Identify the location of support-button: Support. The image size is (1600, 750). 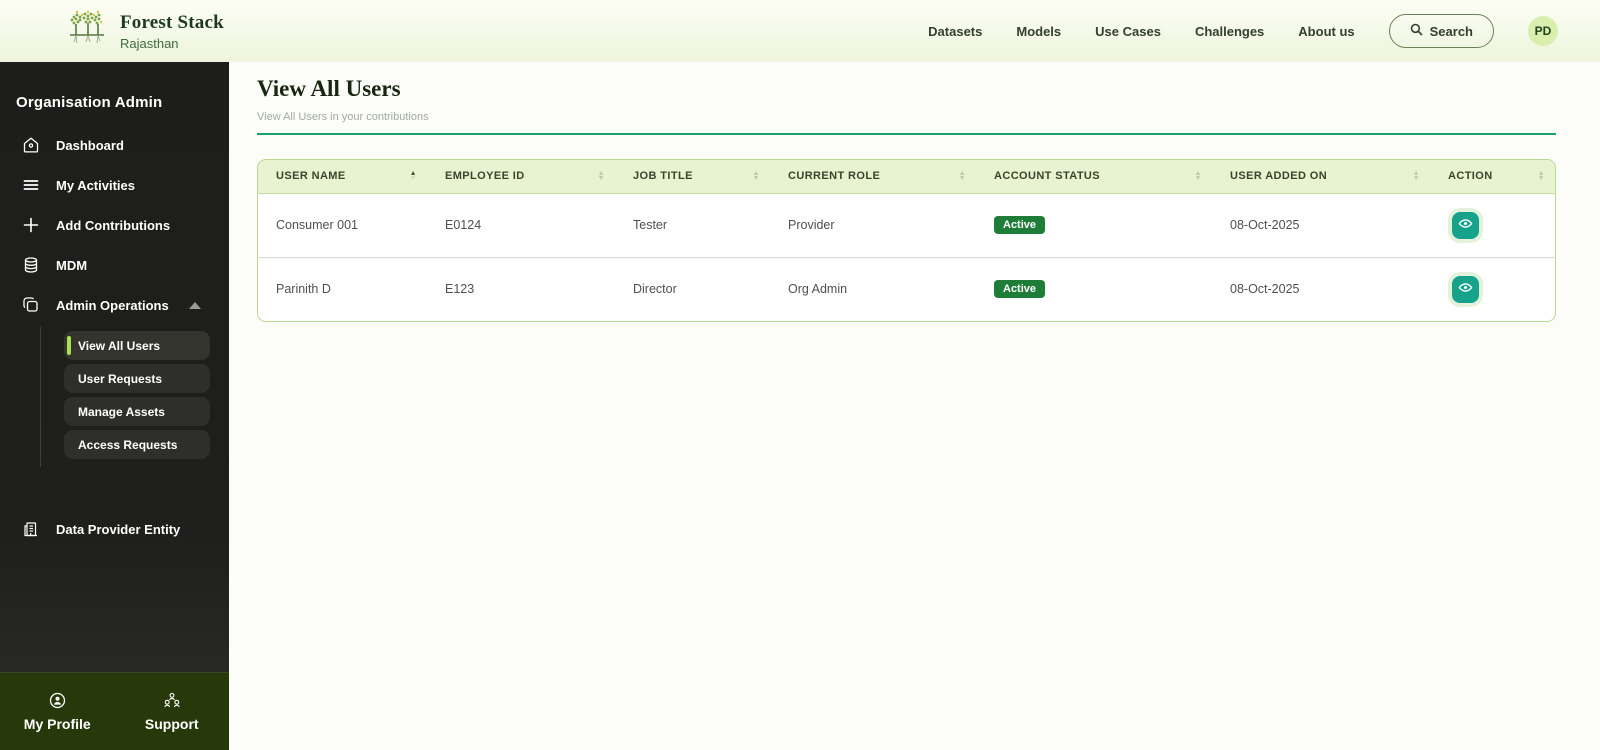
(172, 712).